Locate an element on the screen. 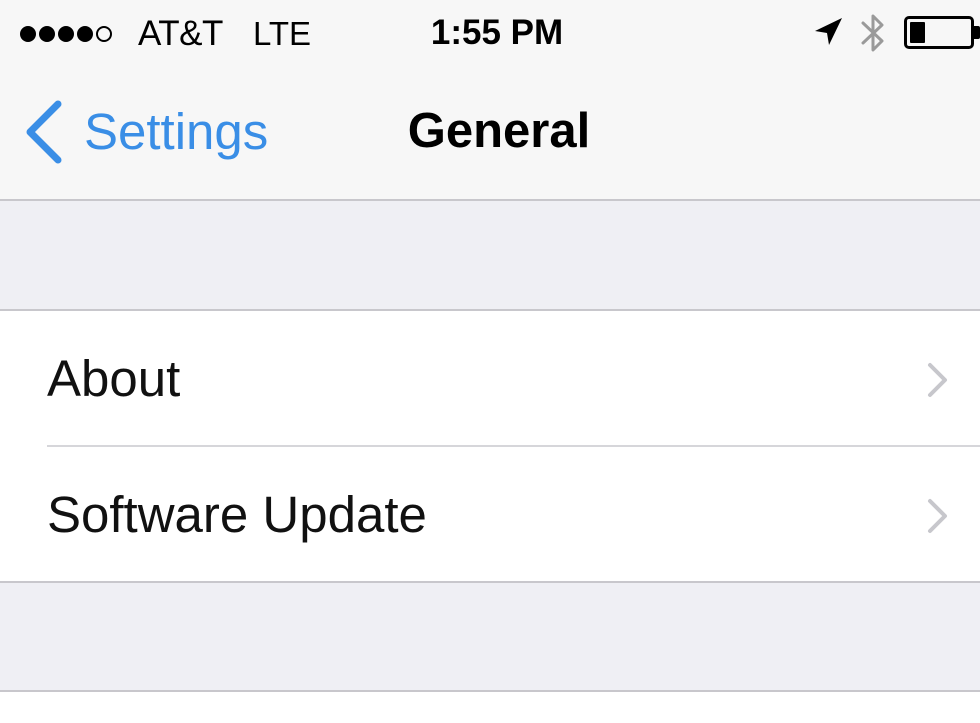 The image size is (980, 723). list-item-label: Software Update is located at coordinates (237, 514).